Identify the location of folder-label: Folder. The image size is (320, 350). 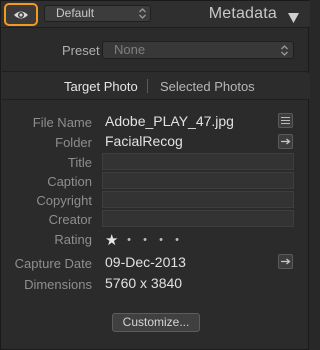
(73, 142).